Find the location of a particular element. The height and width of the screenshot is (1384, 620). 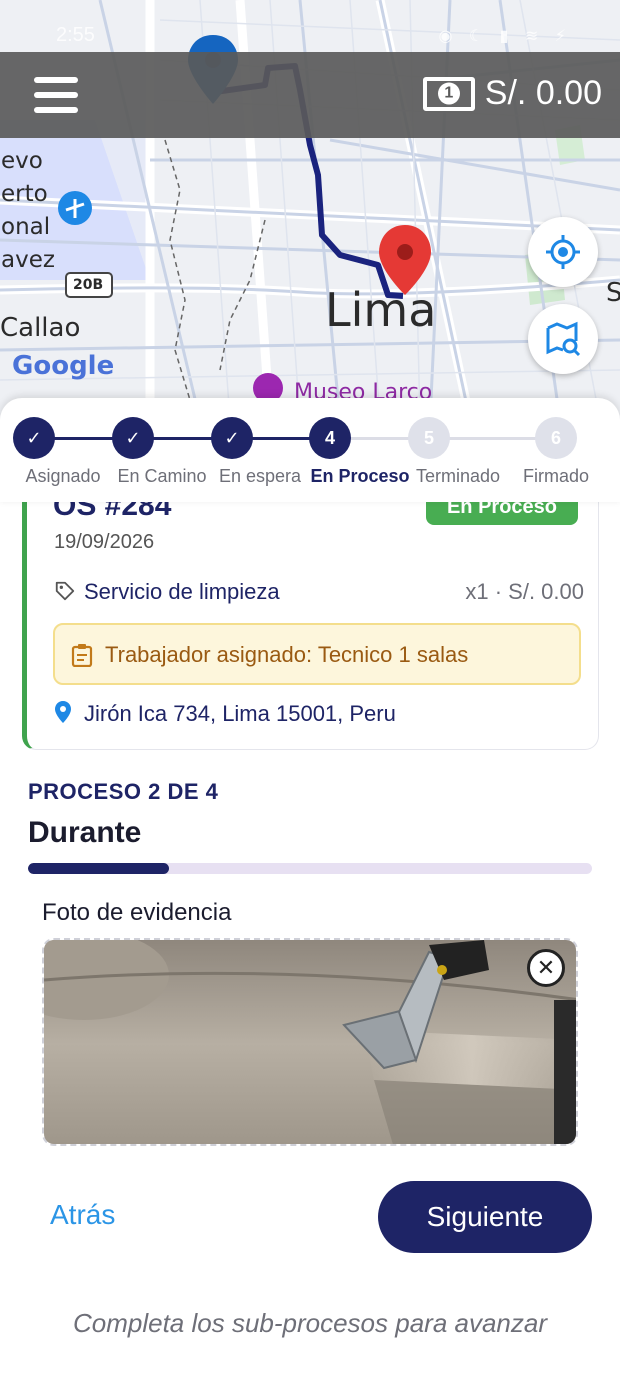

map-search-icon is located at coordinates (563, 339).